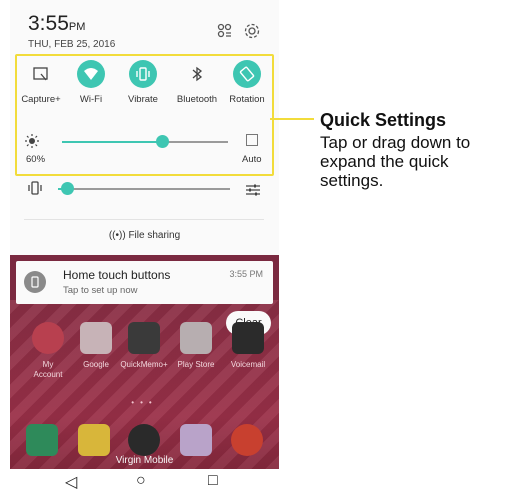 This screenshot has height=495, width=514. I want to click on app-label: My Account, so click(48, 369).